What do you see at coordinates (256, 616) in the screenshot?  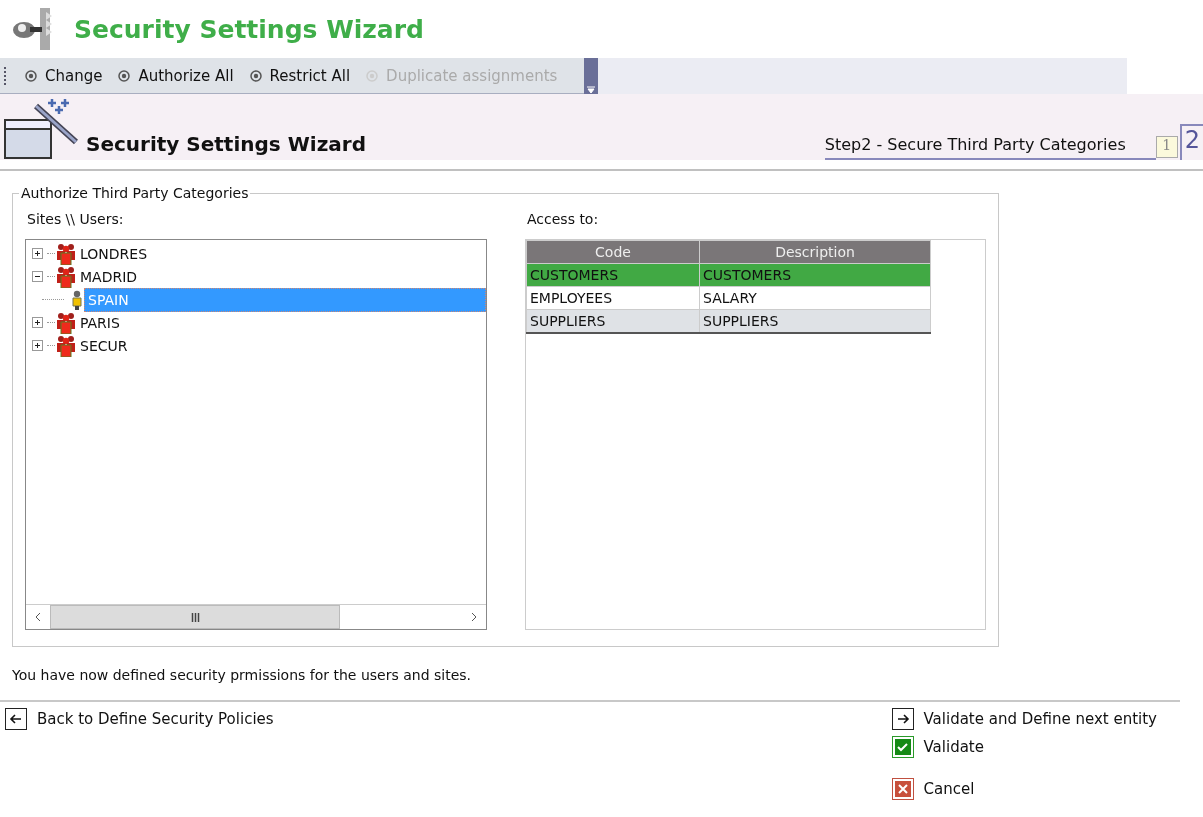 I see `horizontal-scrollbar` at bounding box center [256, 616].